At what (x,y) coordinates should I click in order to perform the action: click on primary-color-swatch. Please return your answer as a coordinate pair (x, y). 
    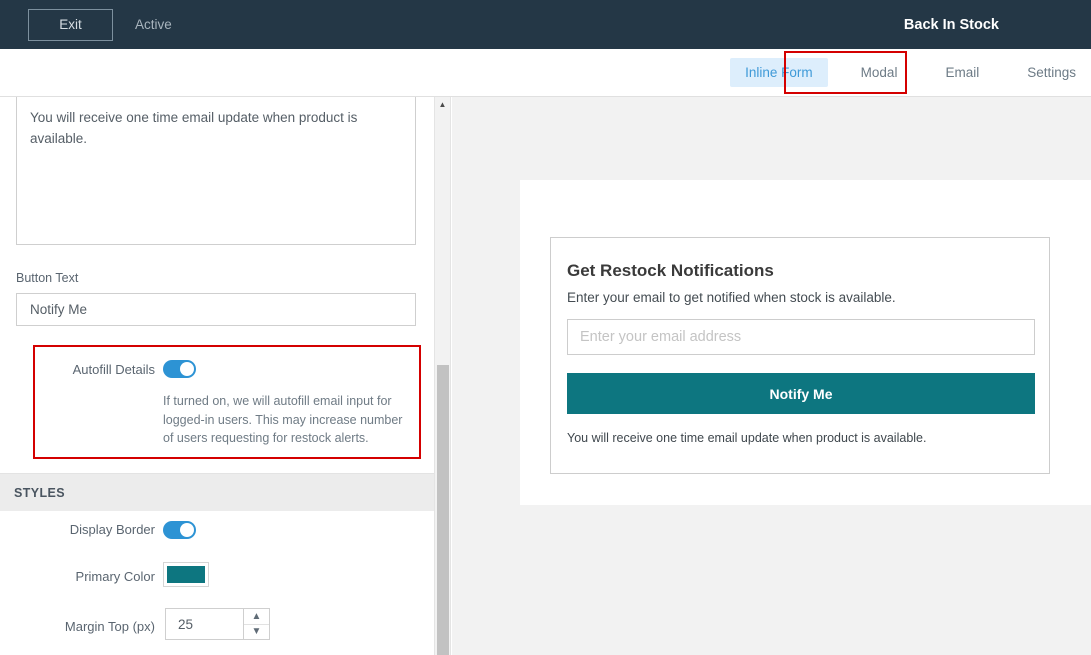
    Looking at the image, I should click on (186, 574).